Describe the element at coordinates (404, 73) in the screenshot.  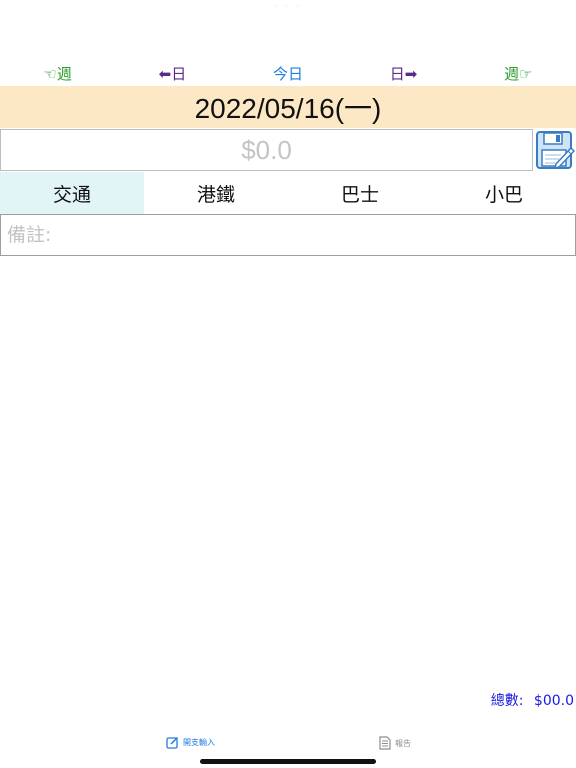
I see `next-day-button: 日➡` at that location.